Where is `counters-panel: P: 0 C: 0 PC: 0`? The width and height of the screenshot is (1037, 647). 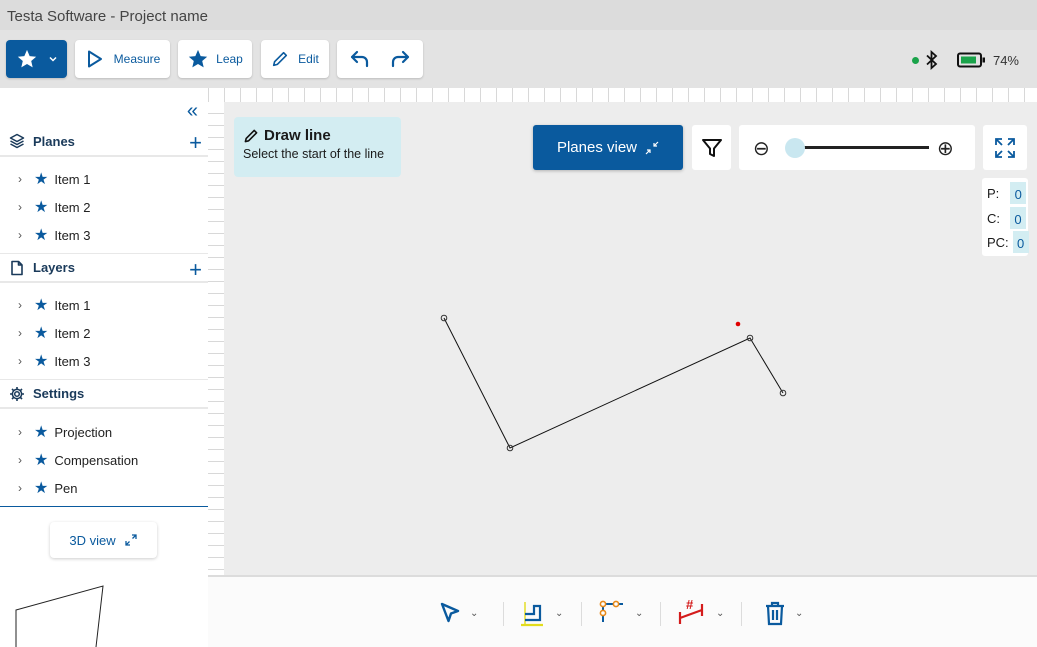
counters-panel: P: 0 C: 0 PC: 0 is located at coordinates (1005, 217).